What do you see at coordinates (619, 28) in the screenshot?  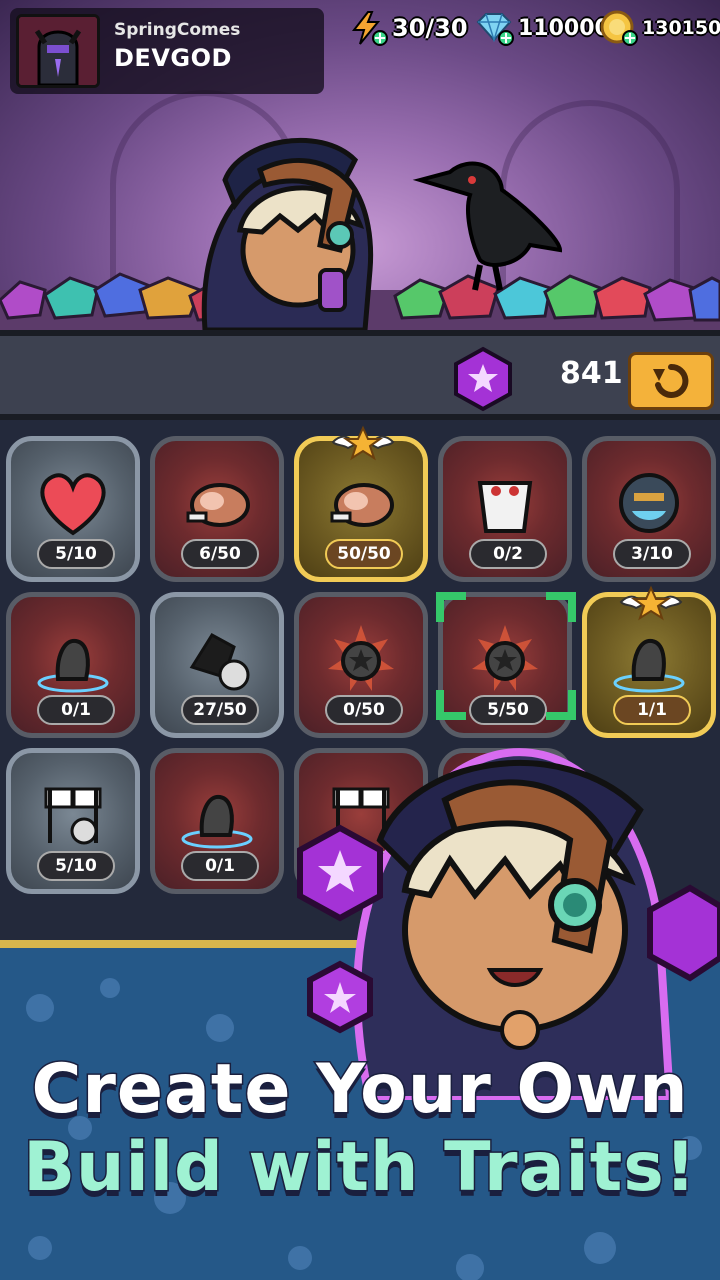 I see `gold-coin-icon` at bounding box center [619, 28].